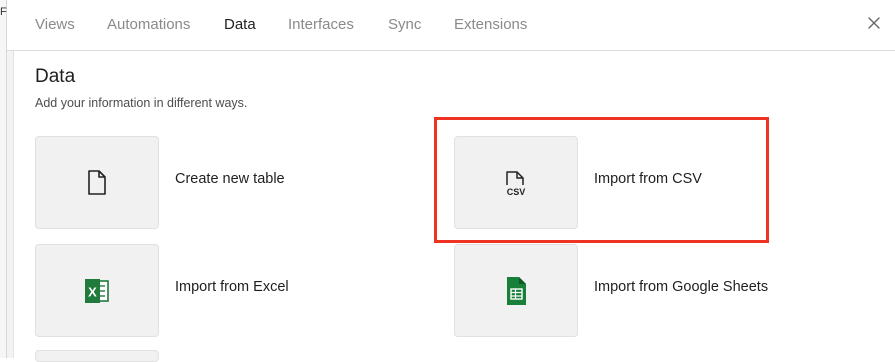 The image size is (895, 362). I want to click on background-panel-edge, so click(3, 179).